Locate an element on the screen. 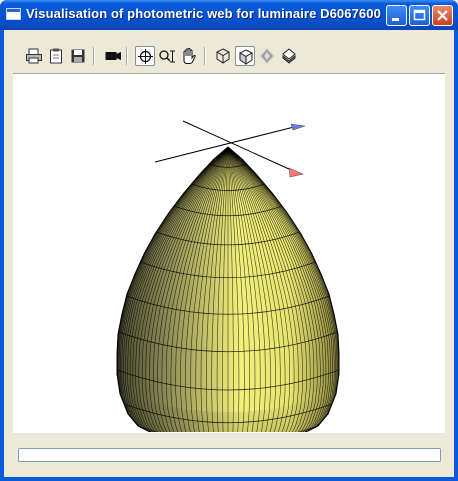 The image size is (458, 481). rotate-button is located at coordinates (145, 56).